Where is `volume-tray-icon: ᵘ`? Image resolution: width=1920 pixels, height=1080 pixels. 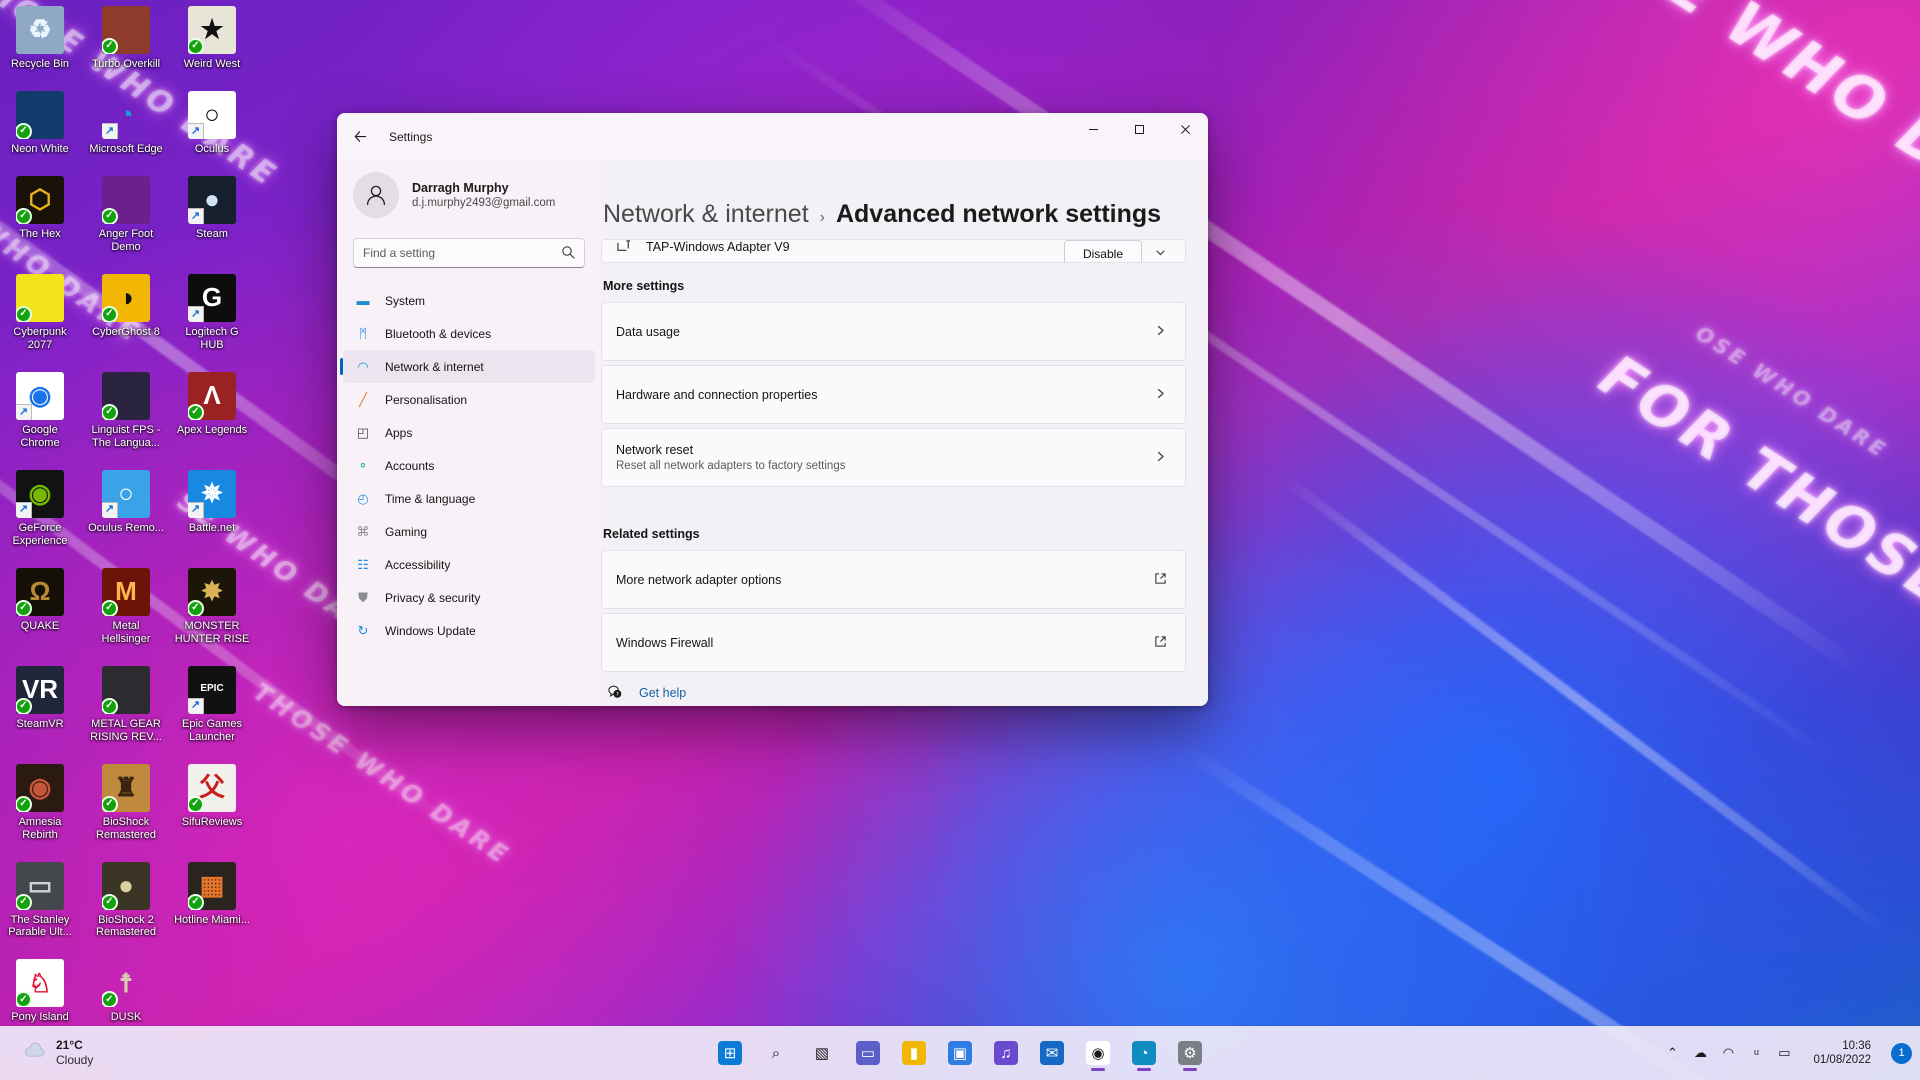 volume-tray-icon: ᵘ is located at coordinates (1756, 1053).